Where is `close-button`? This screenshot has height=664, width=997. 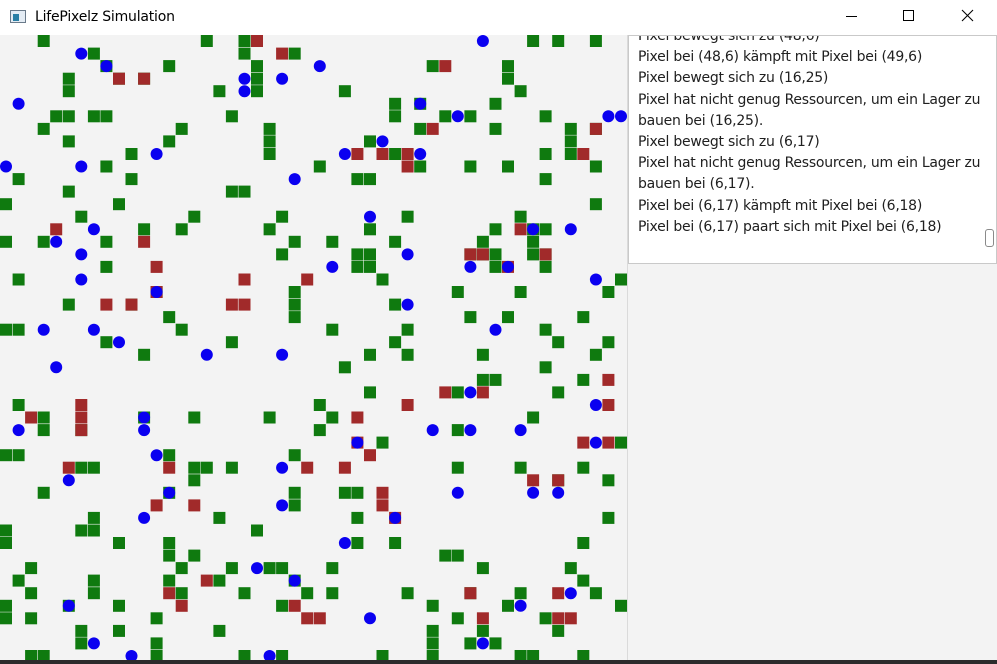 close-button is located at coordinates (969, 17).